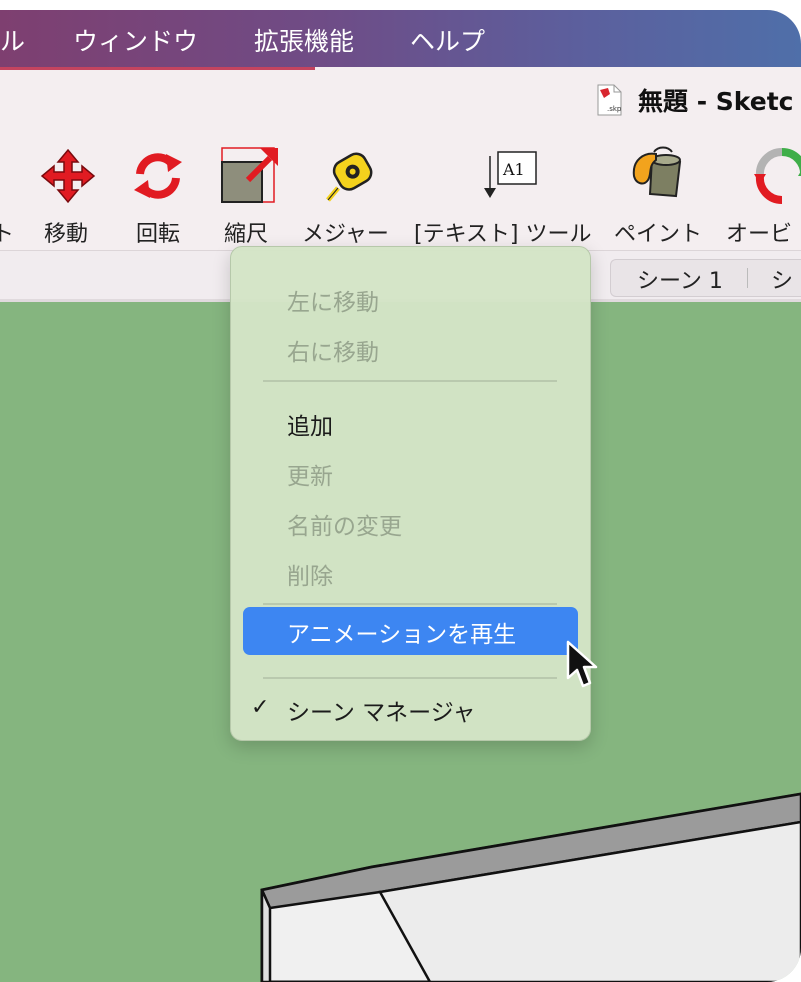 Image resolution: width=801 pixels, height=982 pixels. Describe the element at coordinates (66, 234) in the screenshot. I see `move-tool-label: 移動` at that location.